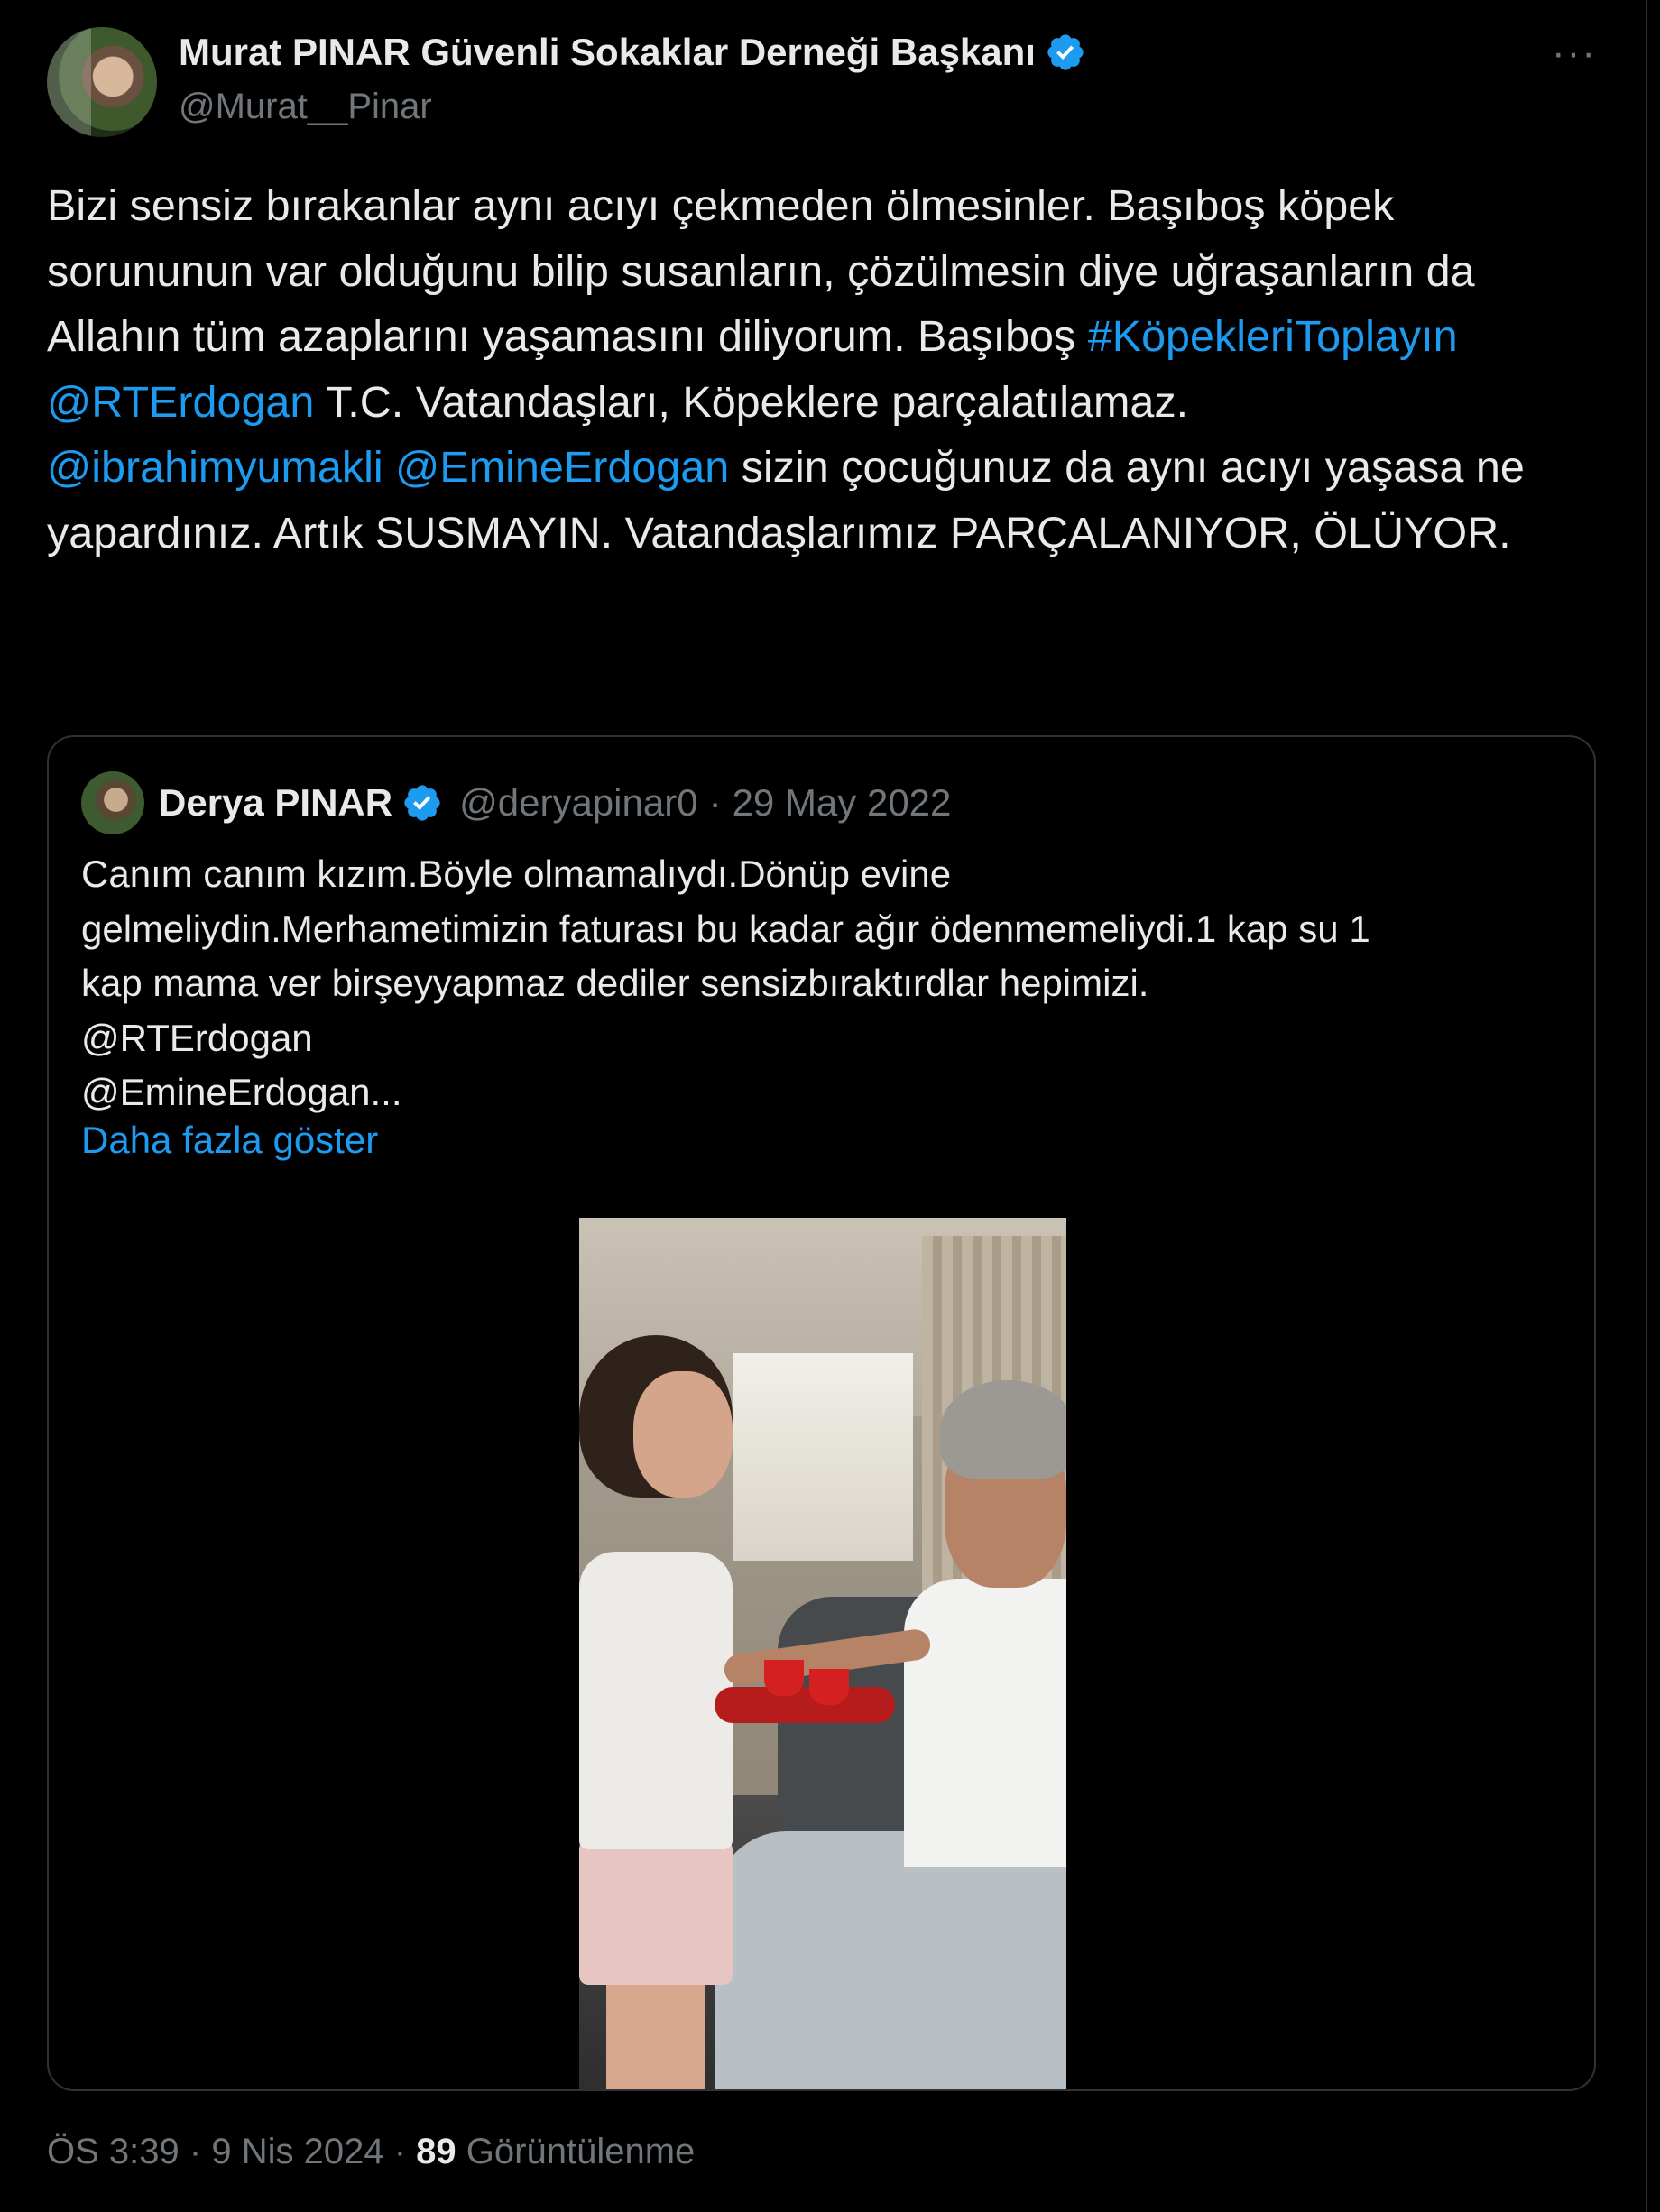 The width and height of the screenshot is (1660, 2212). Describe the element at coordinates (297, 2151) in the screenshot. I see `tweet-date: 9 Nis 2024` at that location.